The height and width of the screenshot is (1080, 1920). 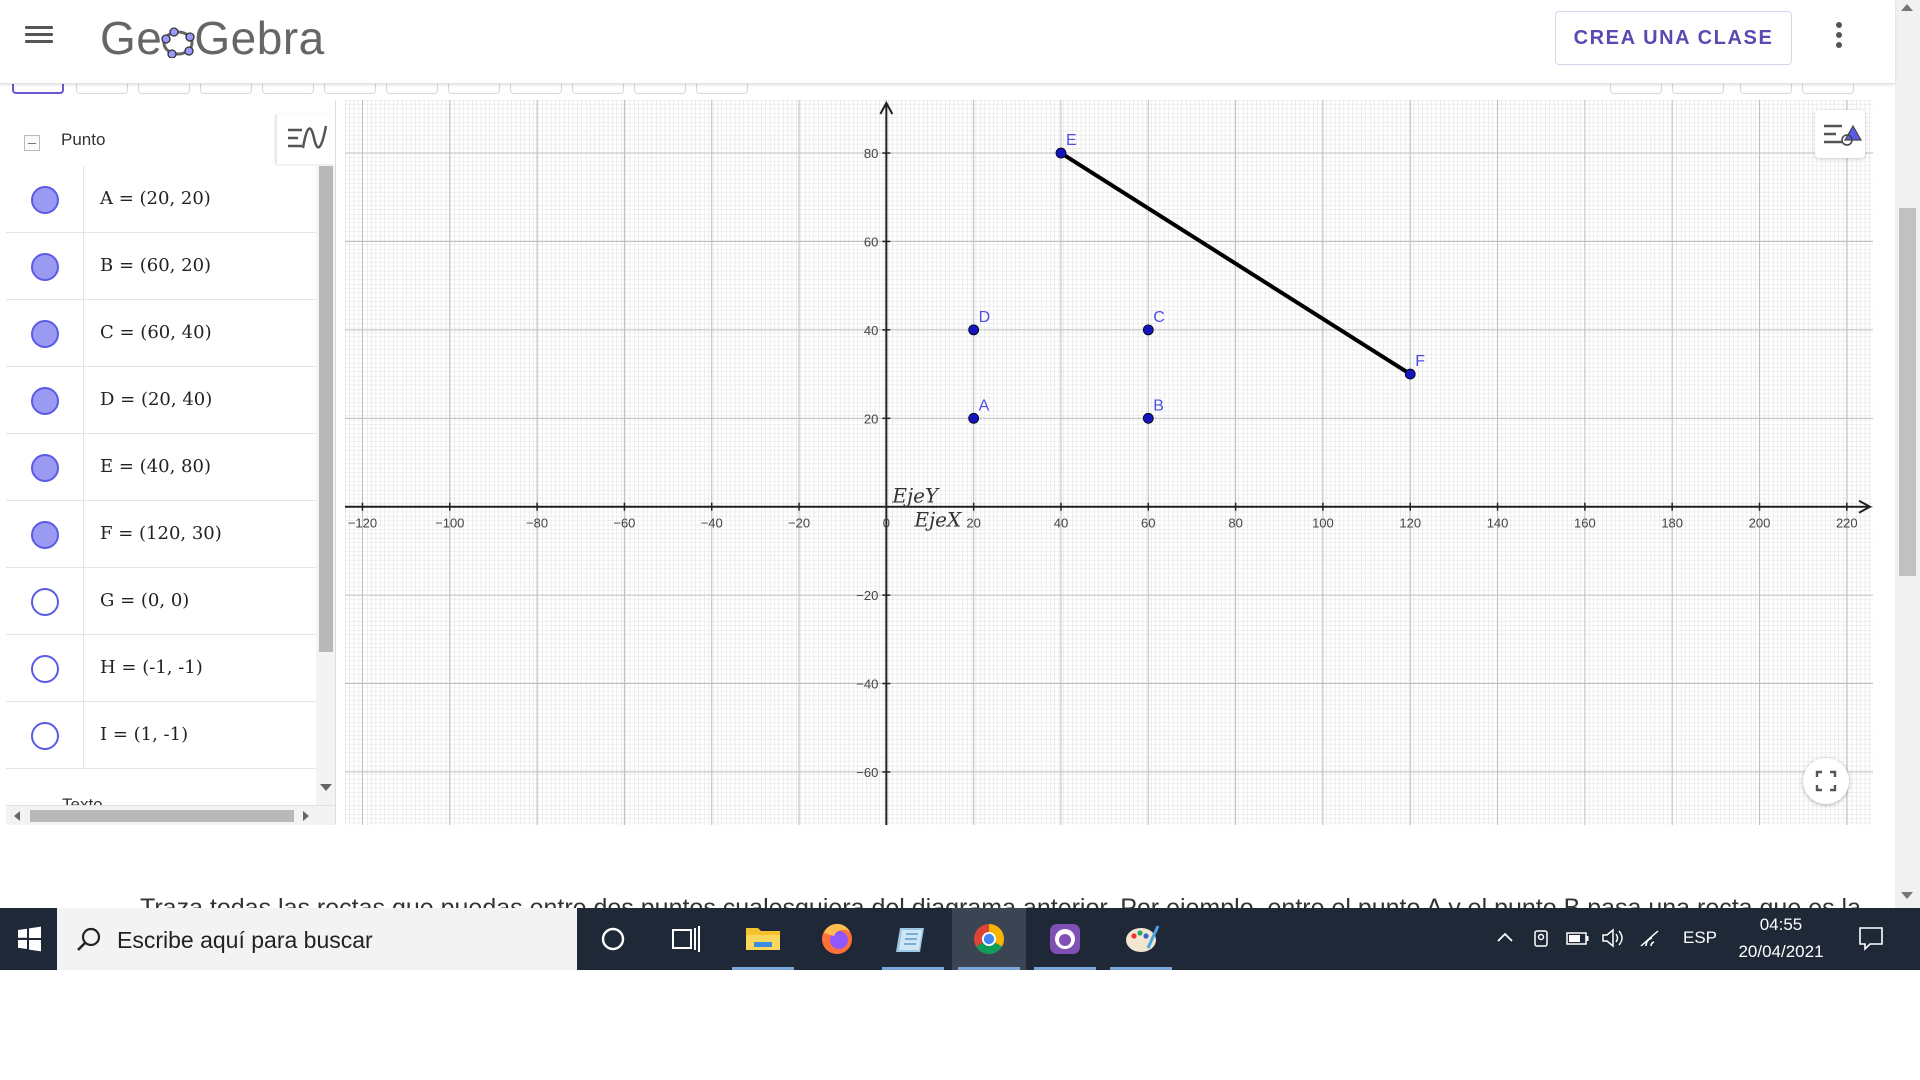 What do you see at coordinates (1907, 7) in the screenshot?
I see `scroll-up-arrow-icon` at bounding box center [1907, 7].